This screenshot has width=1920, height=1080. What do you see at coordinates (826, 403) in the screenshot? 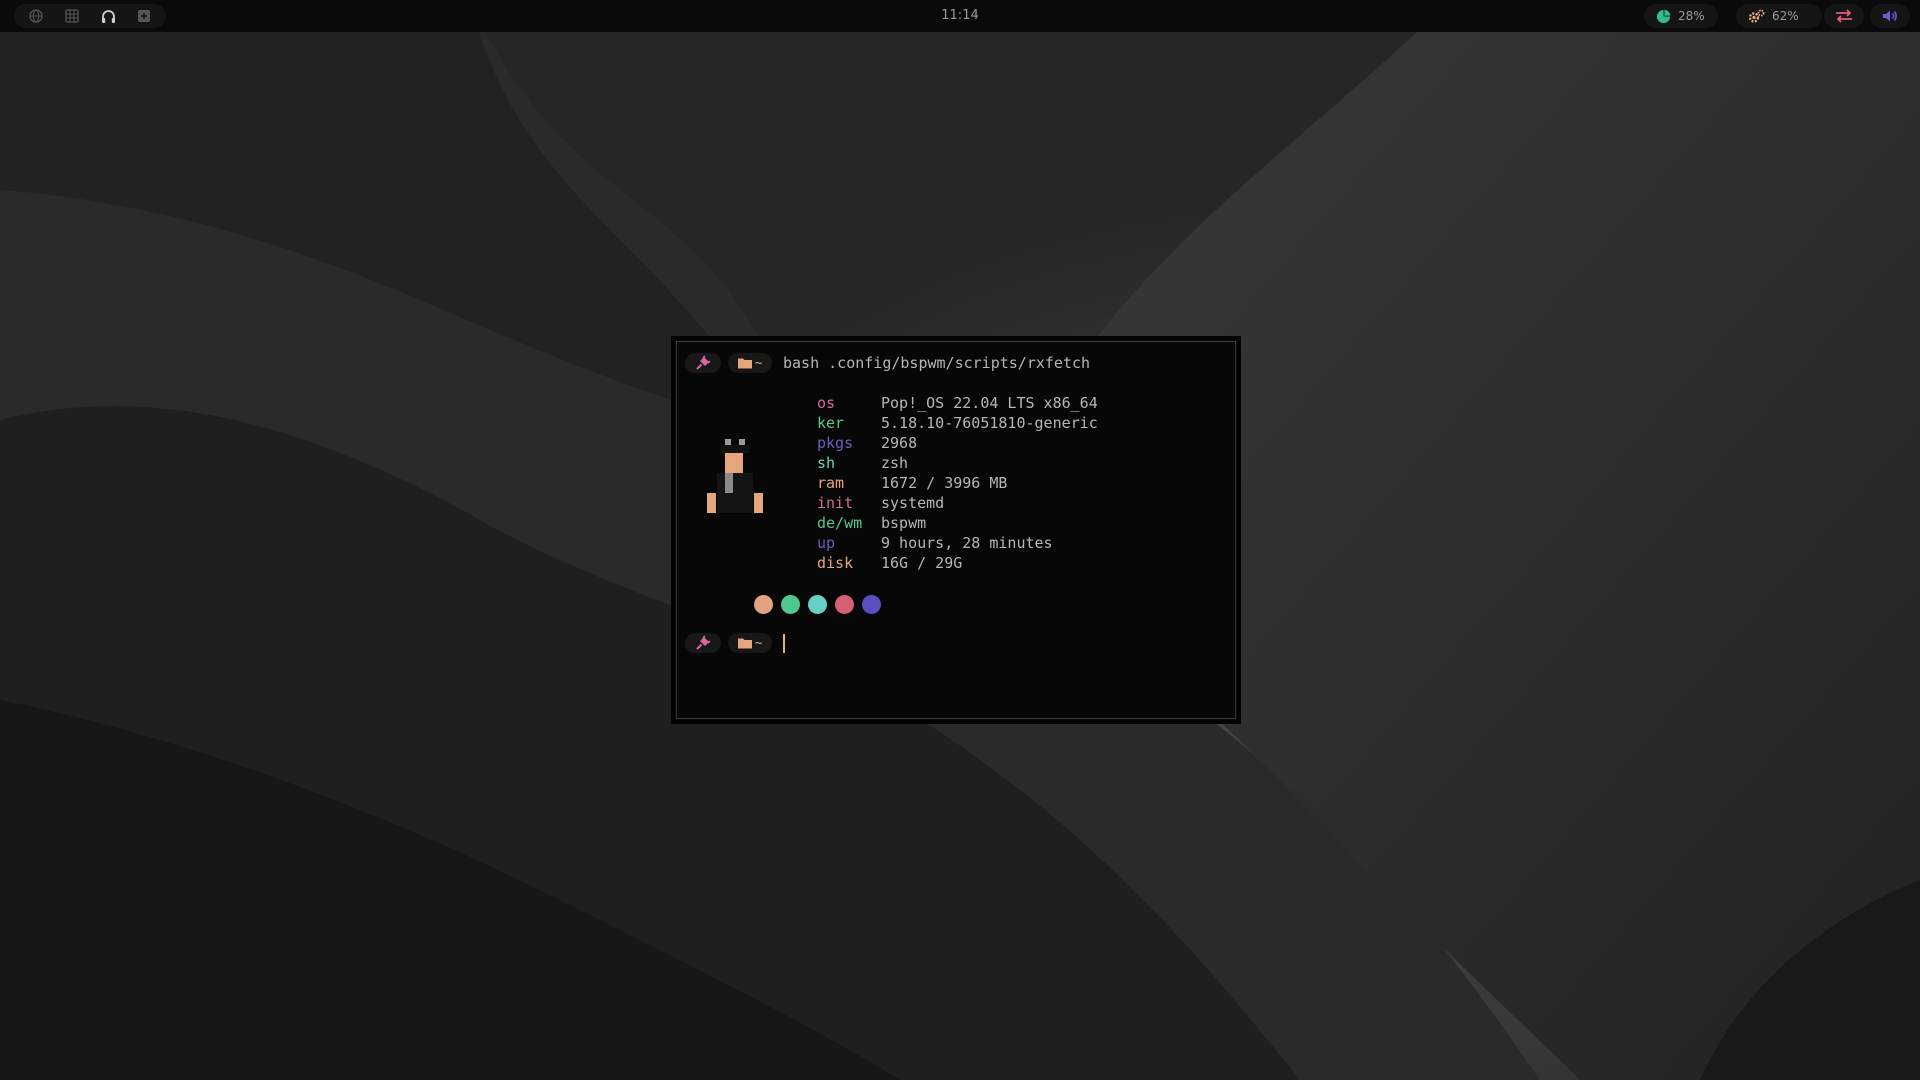
I see `system-info-key: os` at bounding box center [826, 403].